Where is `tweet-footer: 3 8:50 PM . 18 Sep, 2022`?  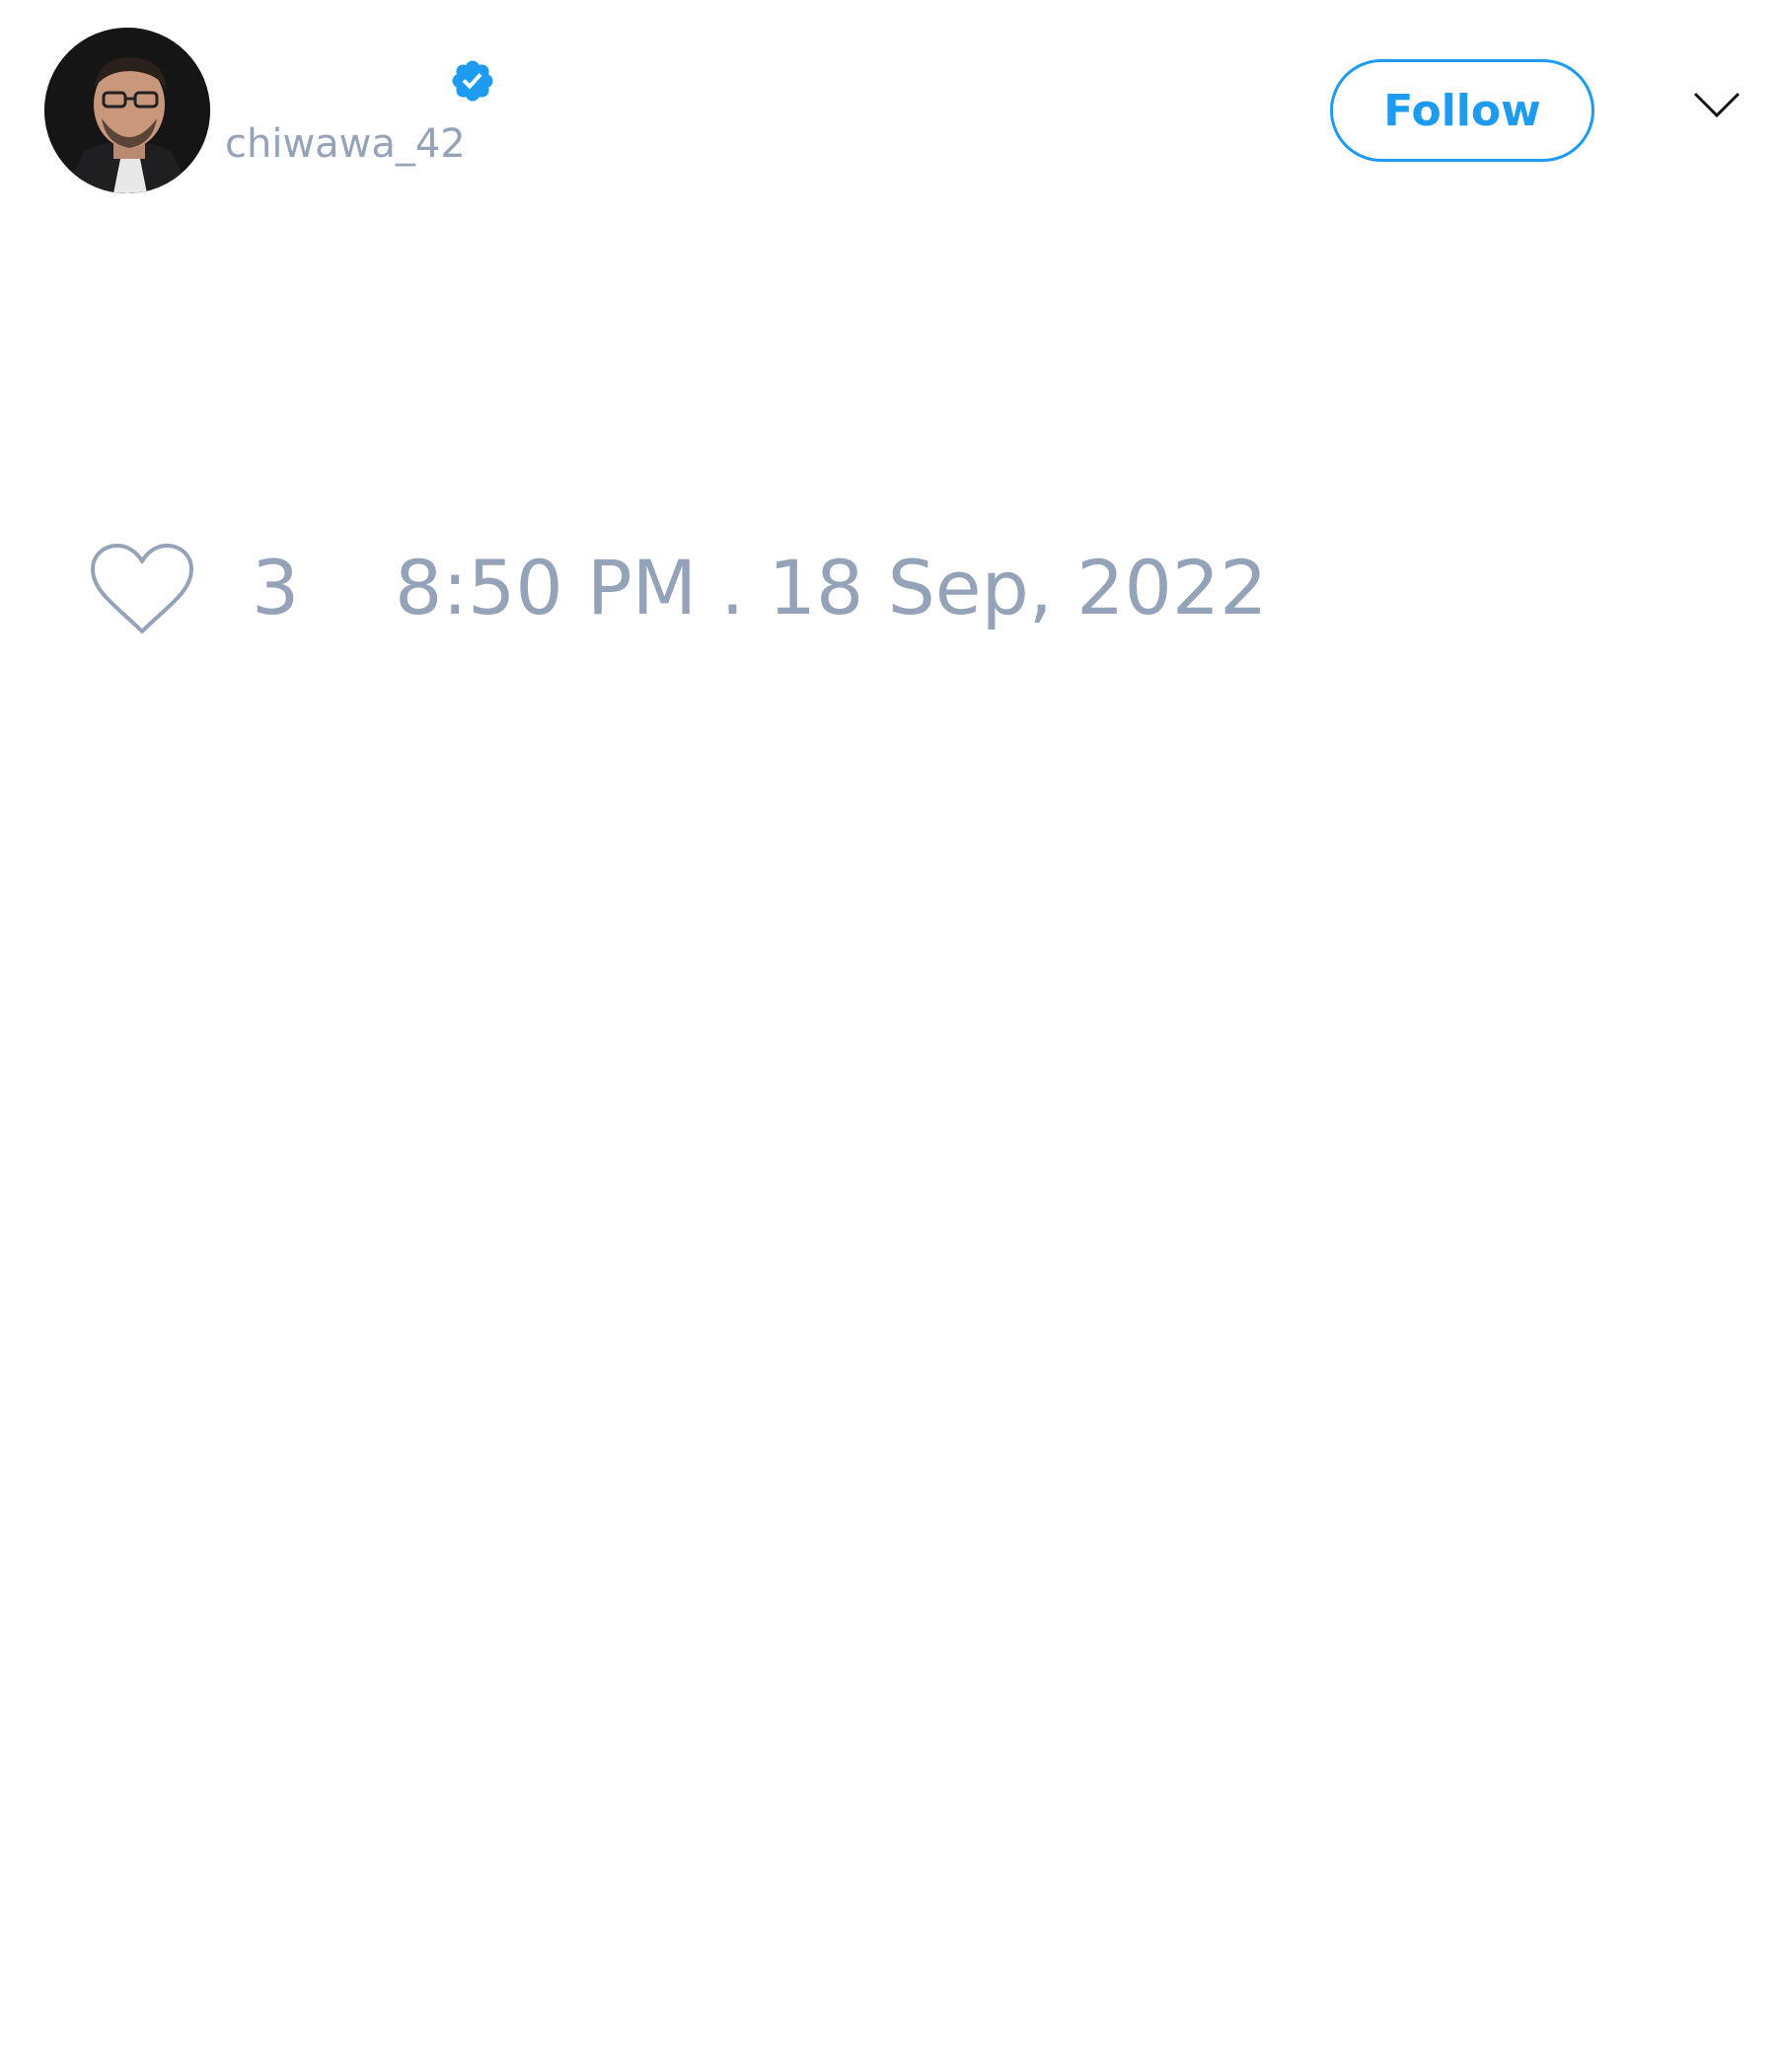
tweet-footer: 3 8:50 PM . 18 Sep, 2022 is located at coordinates (829, 592).